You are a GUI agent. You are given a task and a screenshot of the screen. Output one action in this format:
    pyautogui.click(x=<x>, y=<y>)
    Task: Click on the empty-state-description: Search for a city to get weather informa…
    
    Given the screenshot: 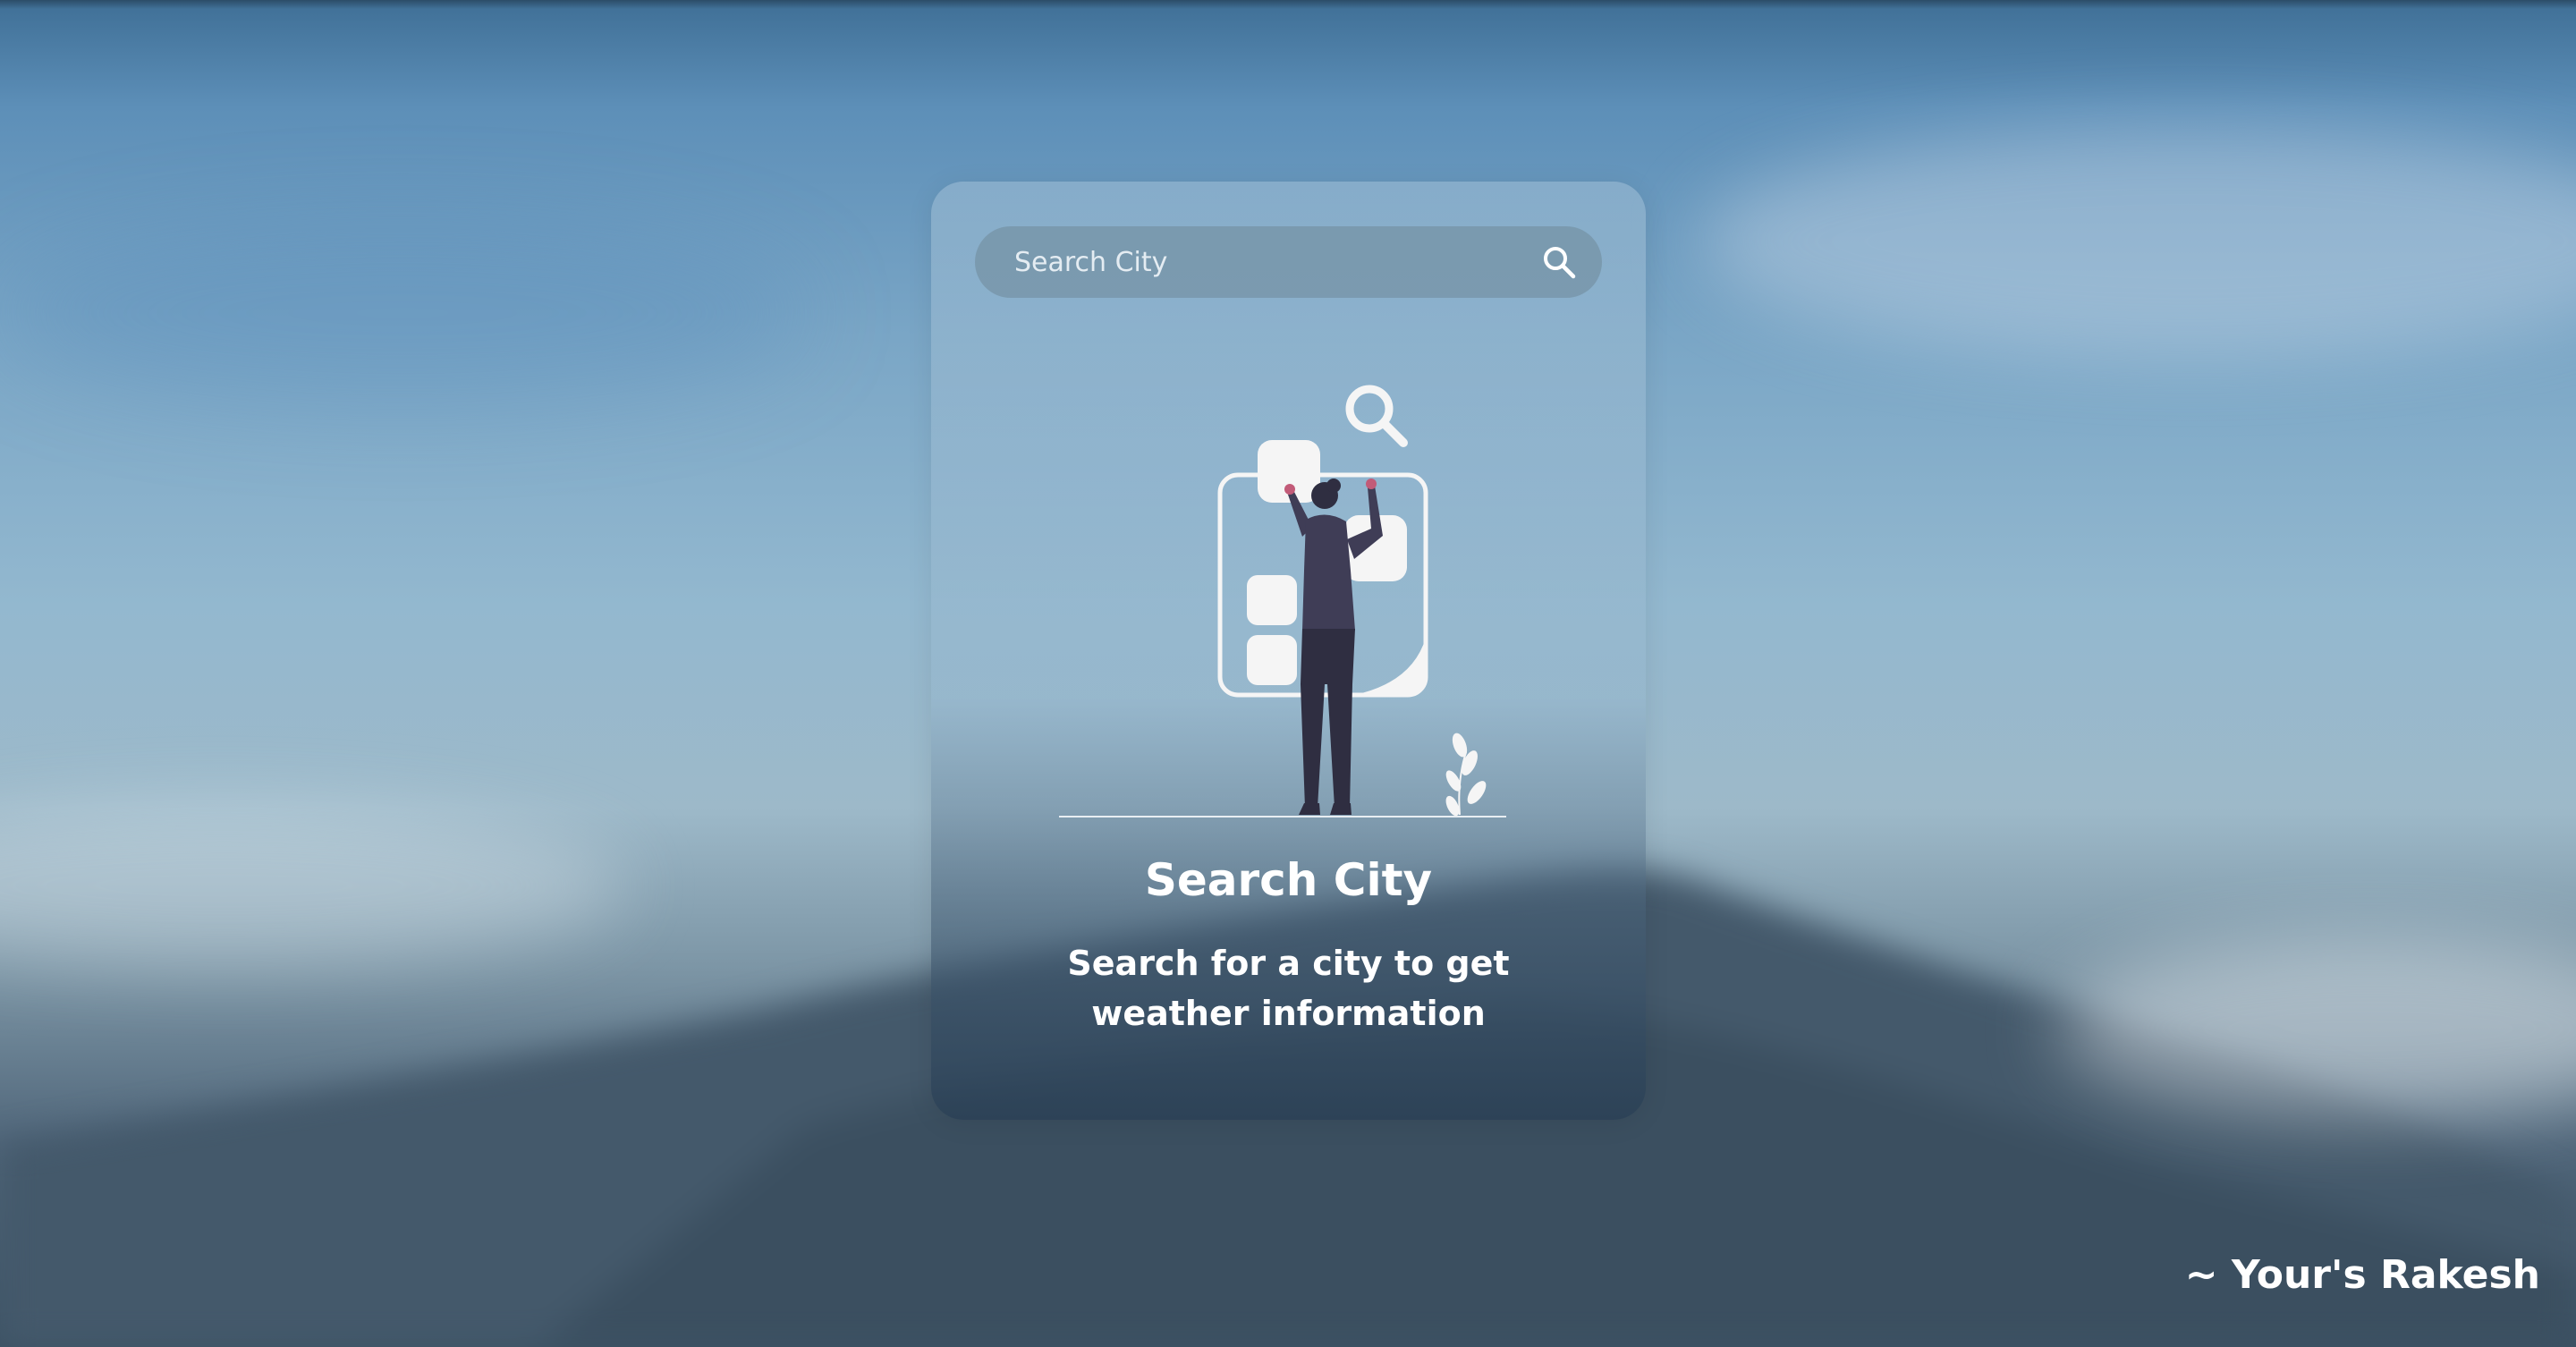 What is the action you would take?
    pyautogui.click(x=1288, y=988)
    